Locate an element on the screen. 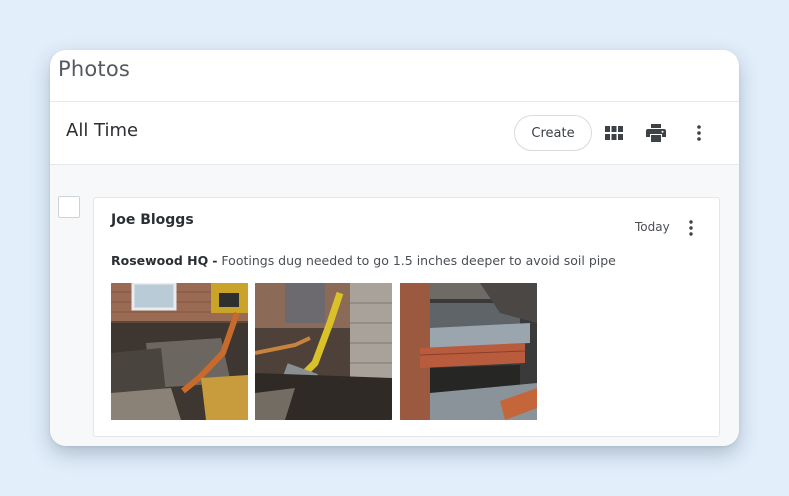 This screenshot has width=789, height=496. toolbar: All Time Create is located at coordinates (394, 133).